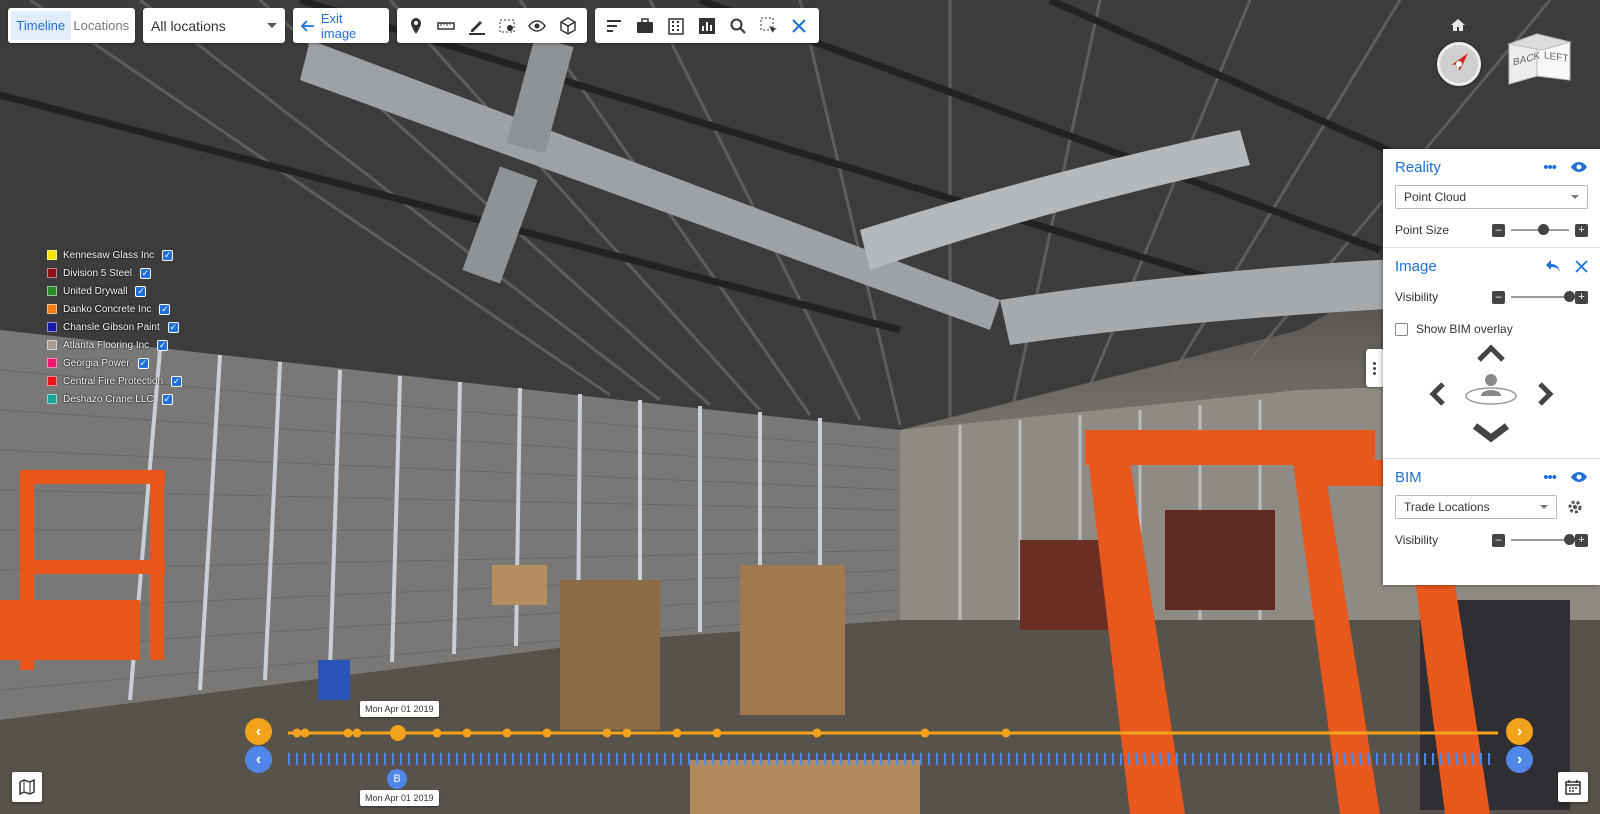  I want to click on search-icon, so click(738, 26).